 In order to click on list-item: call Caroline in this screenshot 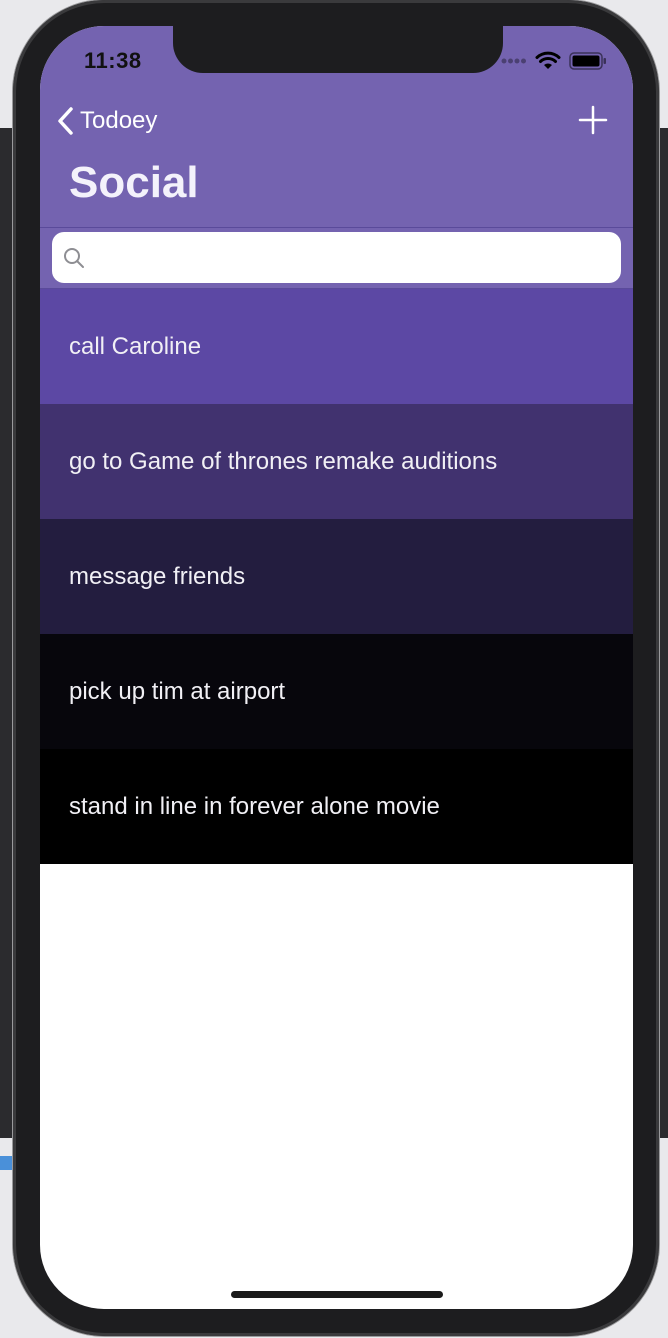, I will do `click(336, 346)`.